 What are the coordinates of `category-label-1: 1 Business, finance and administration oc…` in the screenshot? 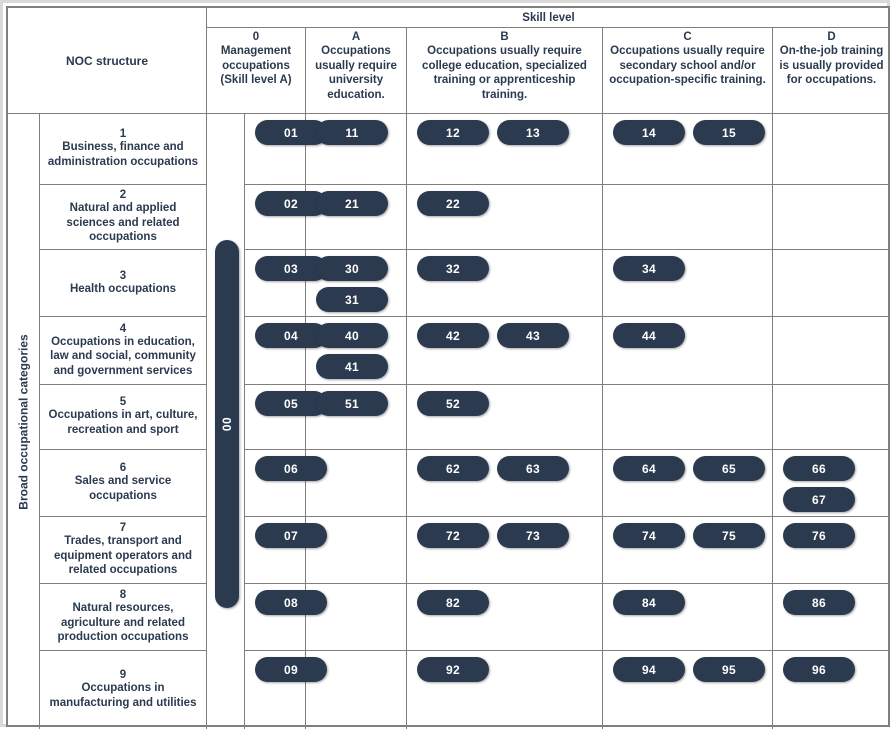 It's located at (123, 149).